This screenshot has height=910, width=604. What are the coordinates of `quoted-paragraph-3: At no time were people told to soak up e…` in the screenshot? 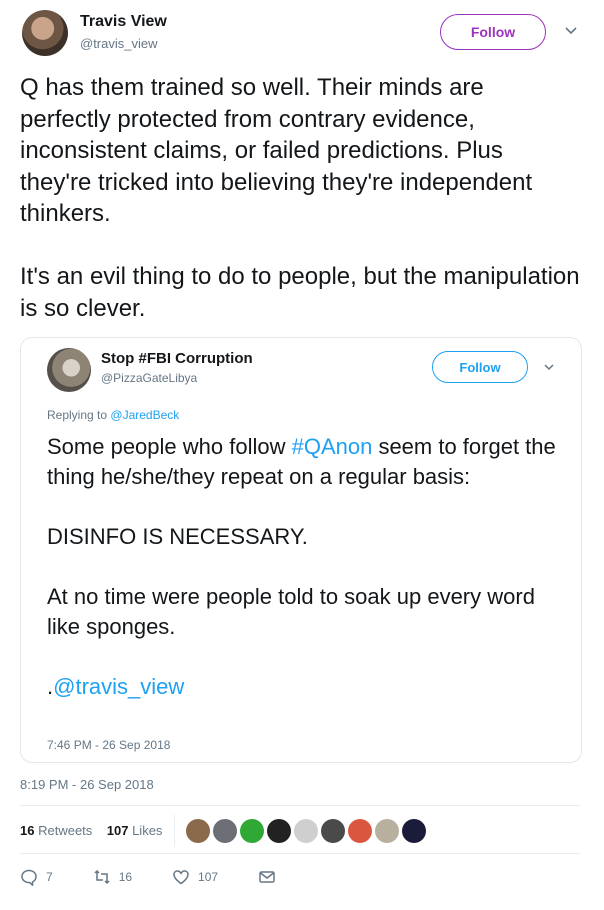 It's located at (291, 611).